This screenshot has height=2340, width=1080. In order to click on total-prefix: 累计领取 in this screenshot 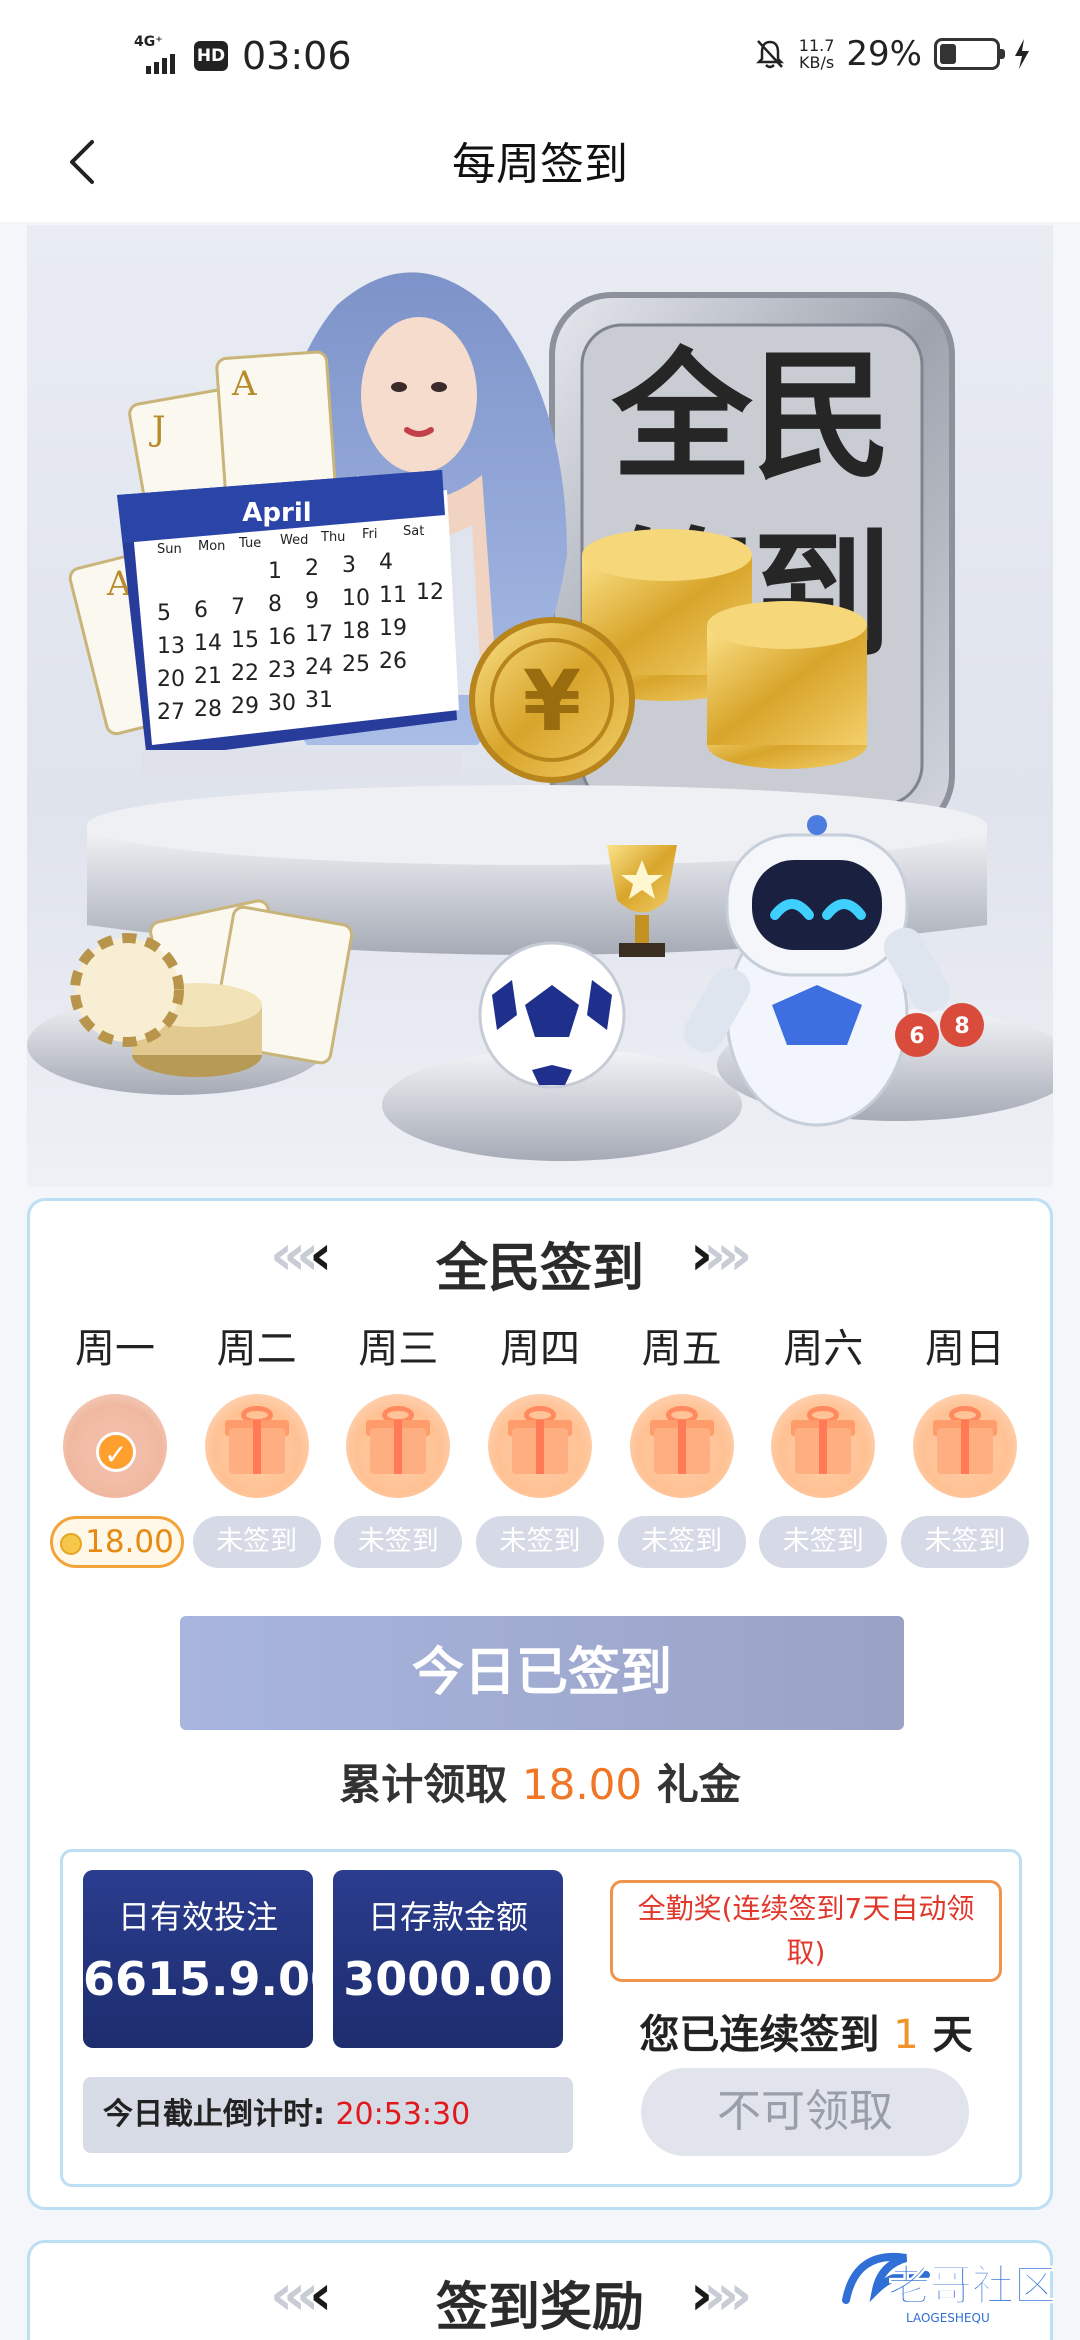, I will do `click(423, 1784)`.